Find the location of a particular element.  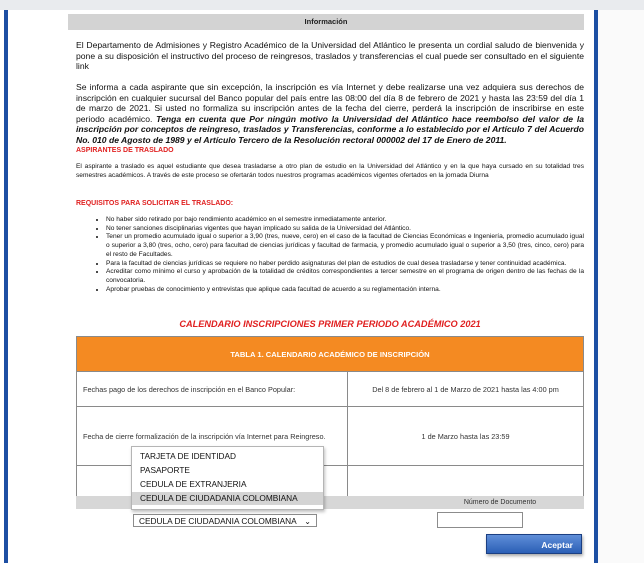

page-margin is located at coordinates (621, 286).